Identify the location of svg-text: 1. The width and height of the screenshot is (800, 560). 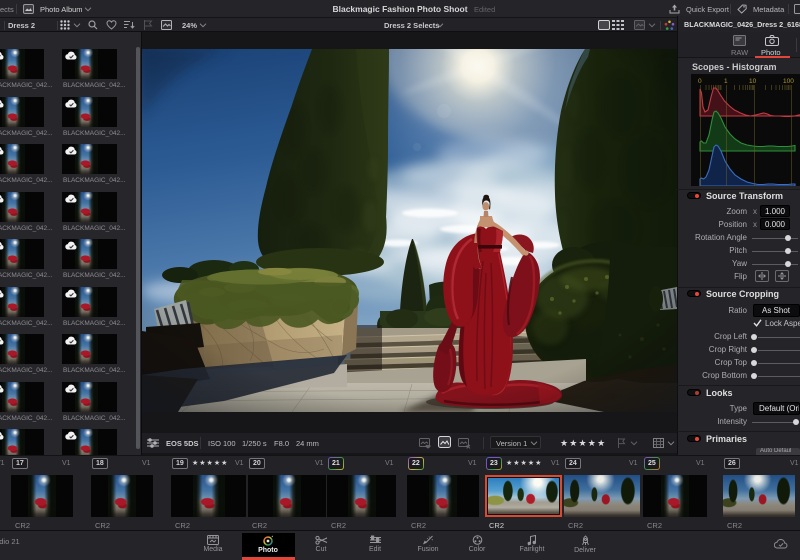
(726, 81).